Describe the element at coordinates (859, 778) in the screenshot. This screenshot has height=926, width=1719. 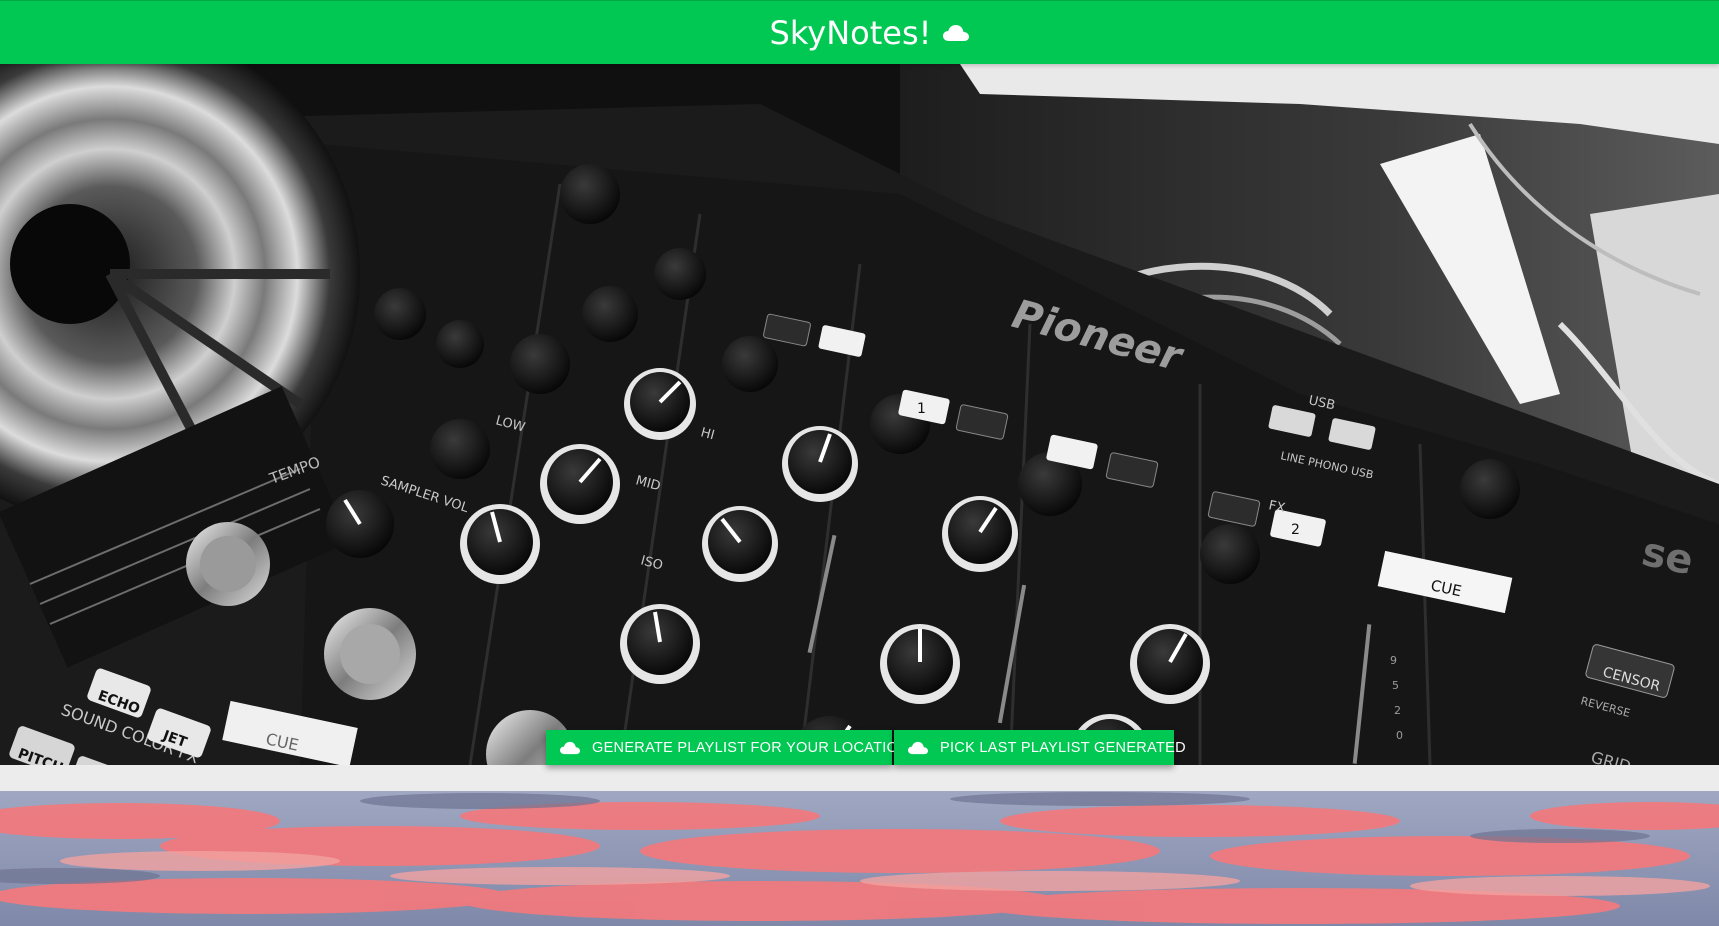
I see `section-divider` at that location.